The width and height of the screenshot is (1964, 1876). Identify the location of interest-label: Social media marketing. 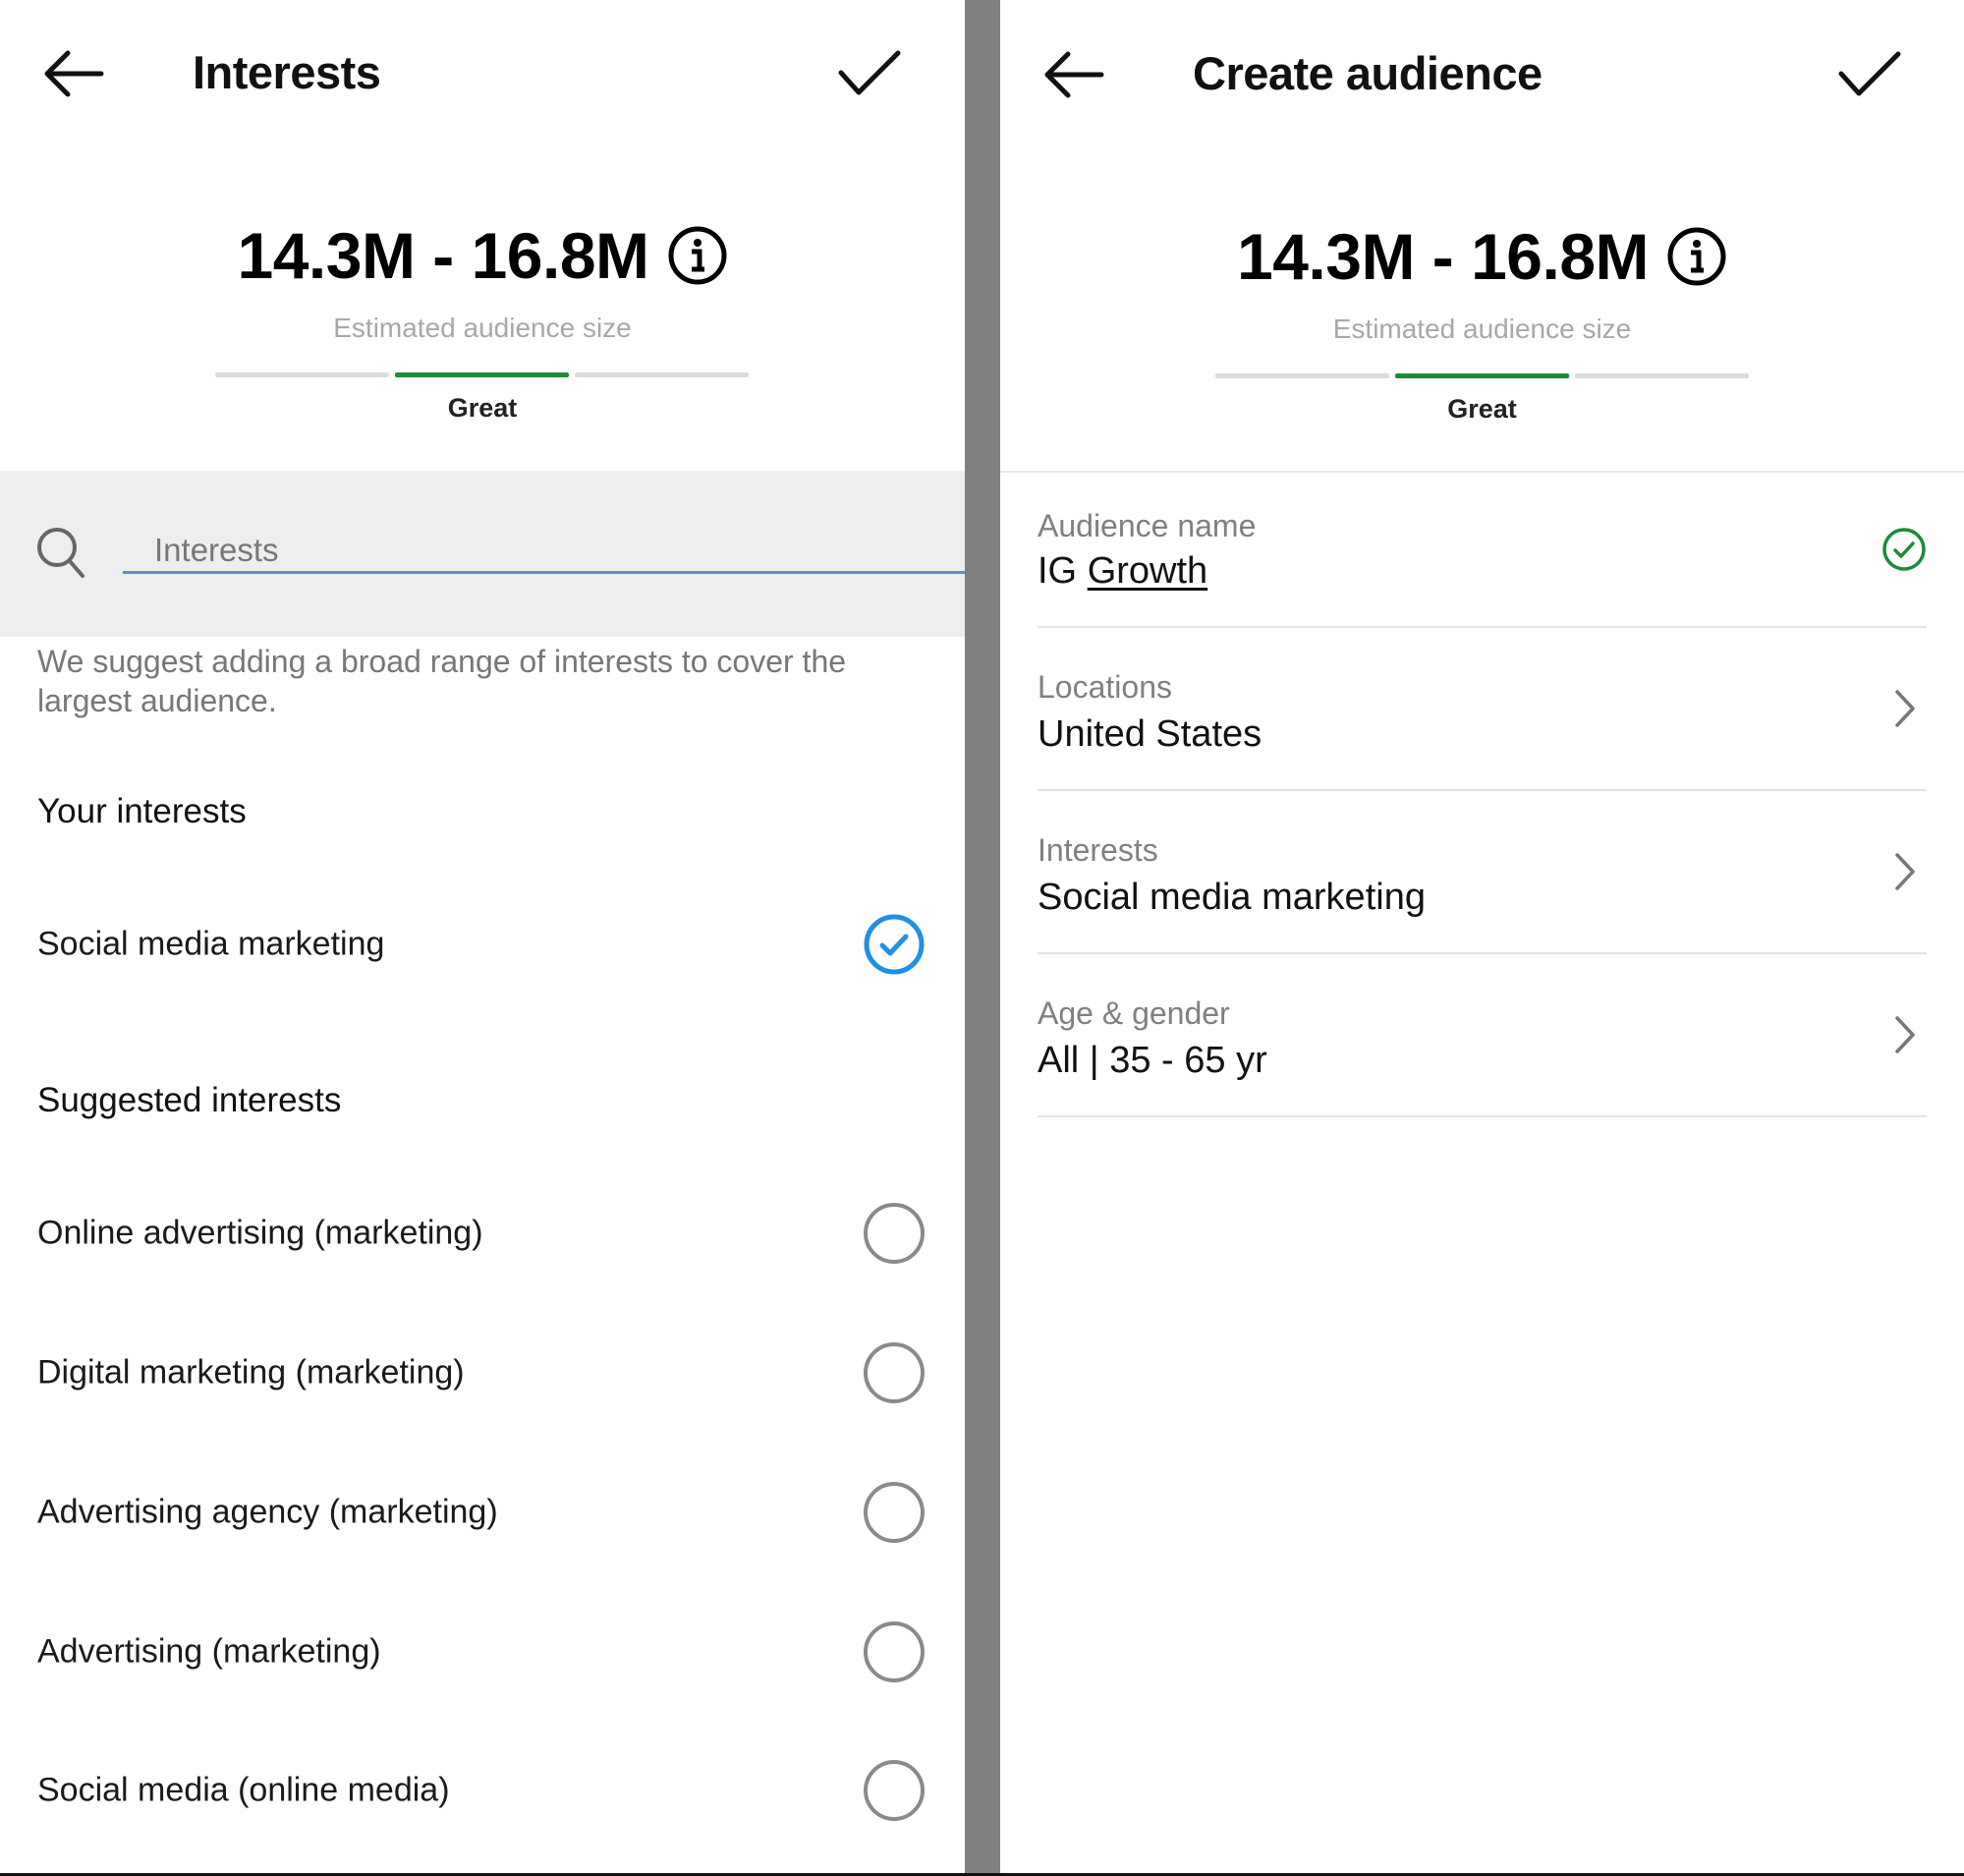
(211, 944).